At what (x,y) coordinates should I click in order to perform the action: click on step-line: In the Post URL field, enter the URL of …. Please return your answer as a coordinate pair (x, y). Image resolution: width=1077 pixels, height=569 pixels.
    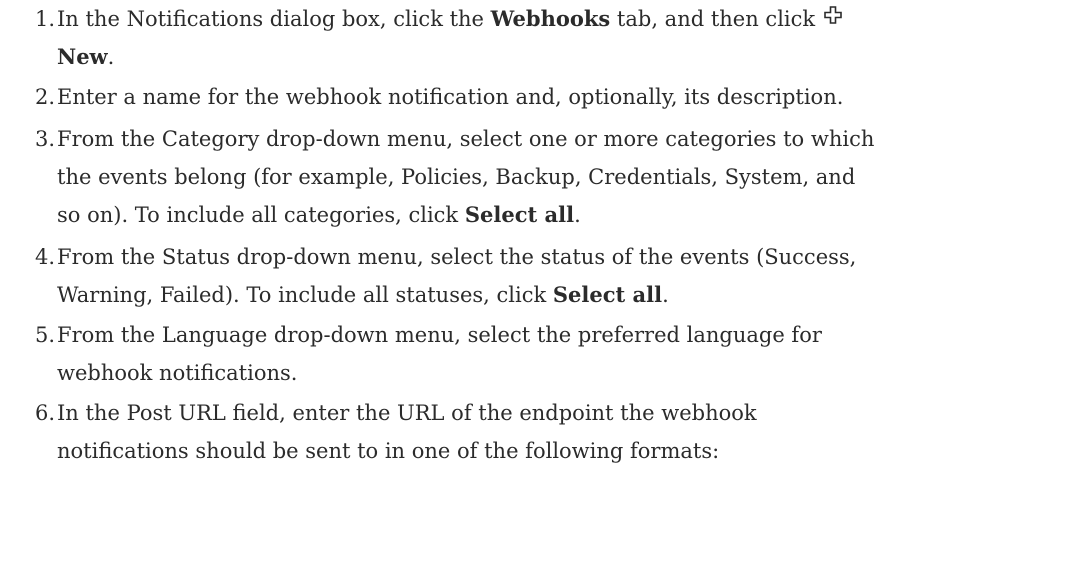
    Looking at the image, I should click on (407, 413).